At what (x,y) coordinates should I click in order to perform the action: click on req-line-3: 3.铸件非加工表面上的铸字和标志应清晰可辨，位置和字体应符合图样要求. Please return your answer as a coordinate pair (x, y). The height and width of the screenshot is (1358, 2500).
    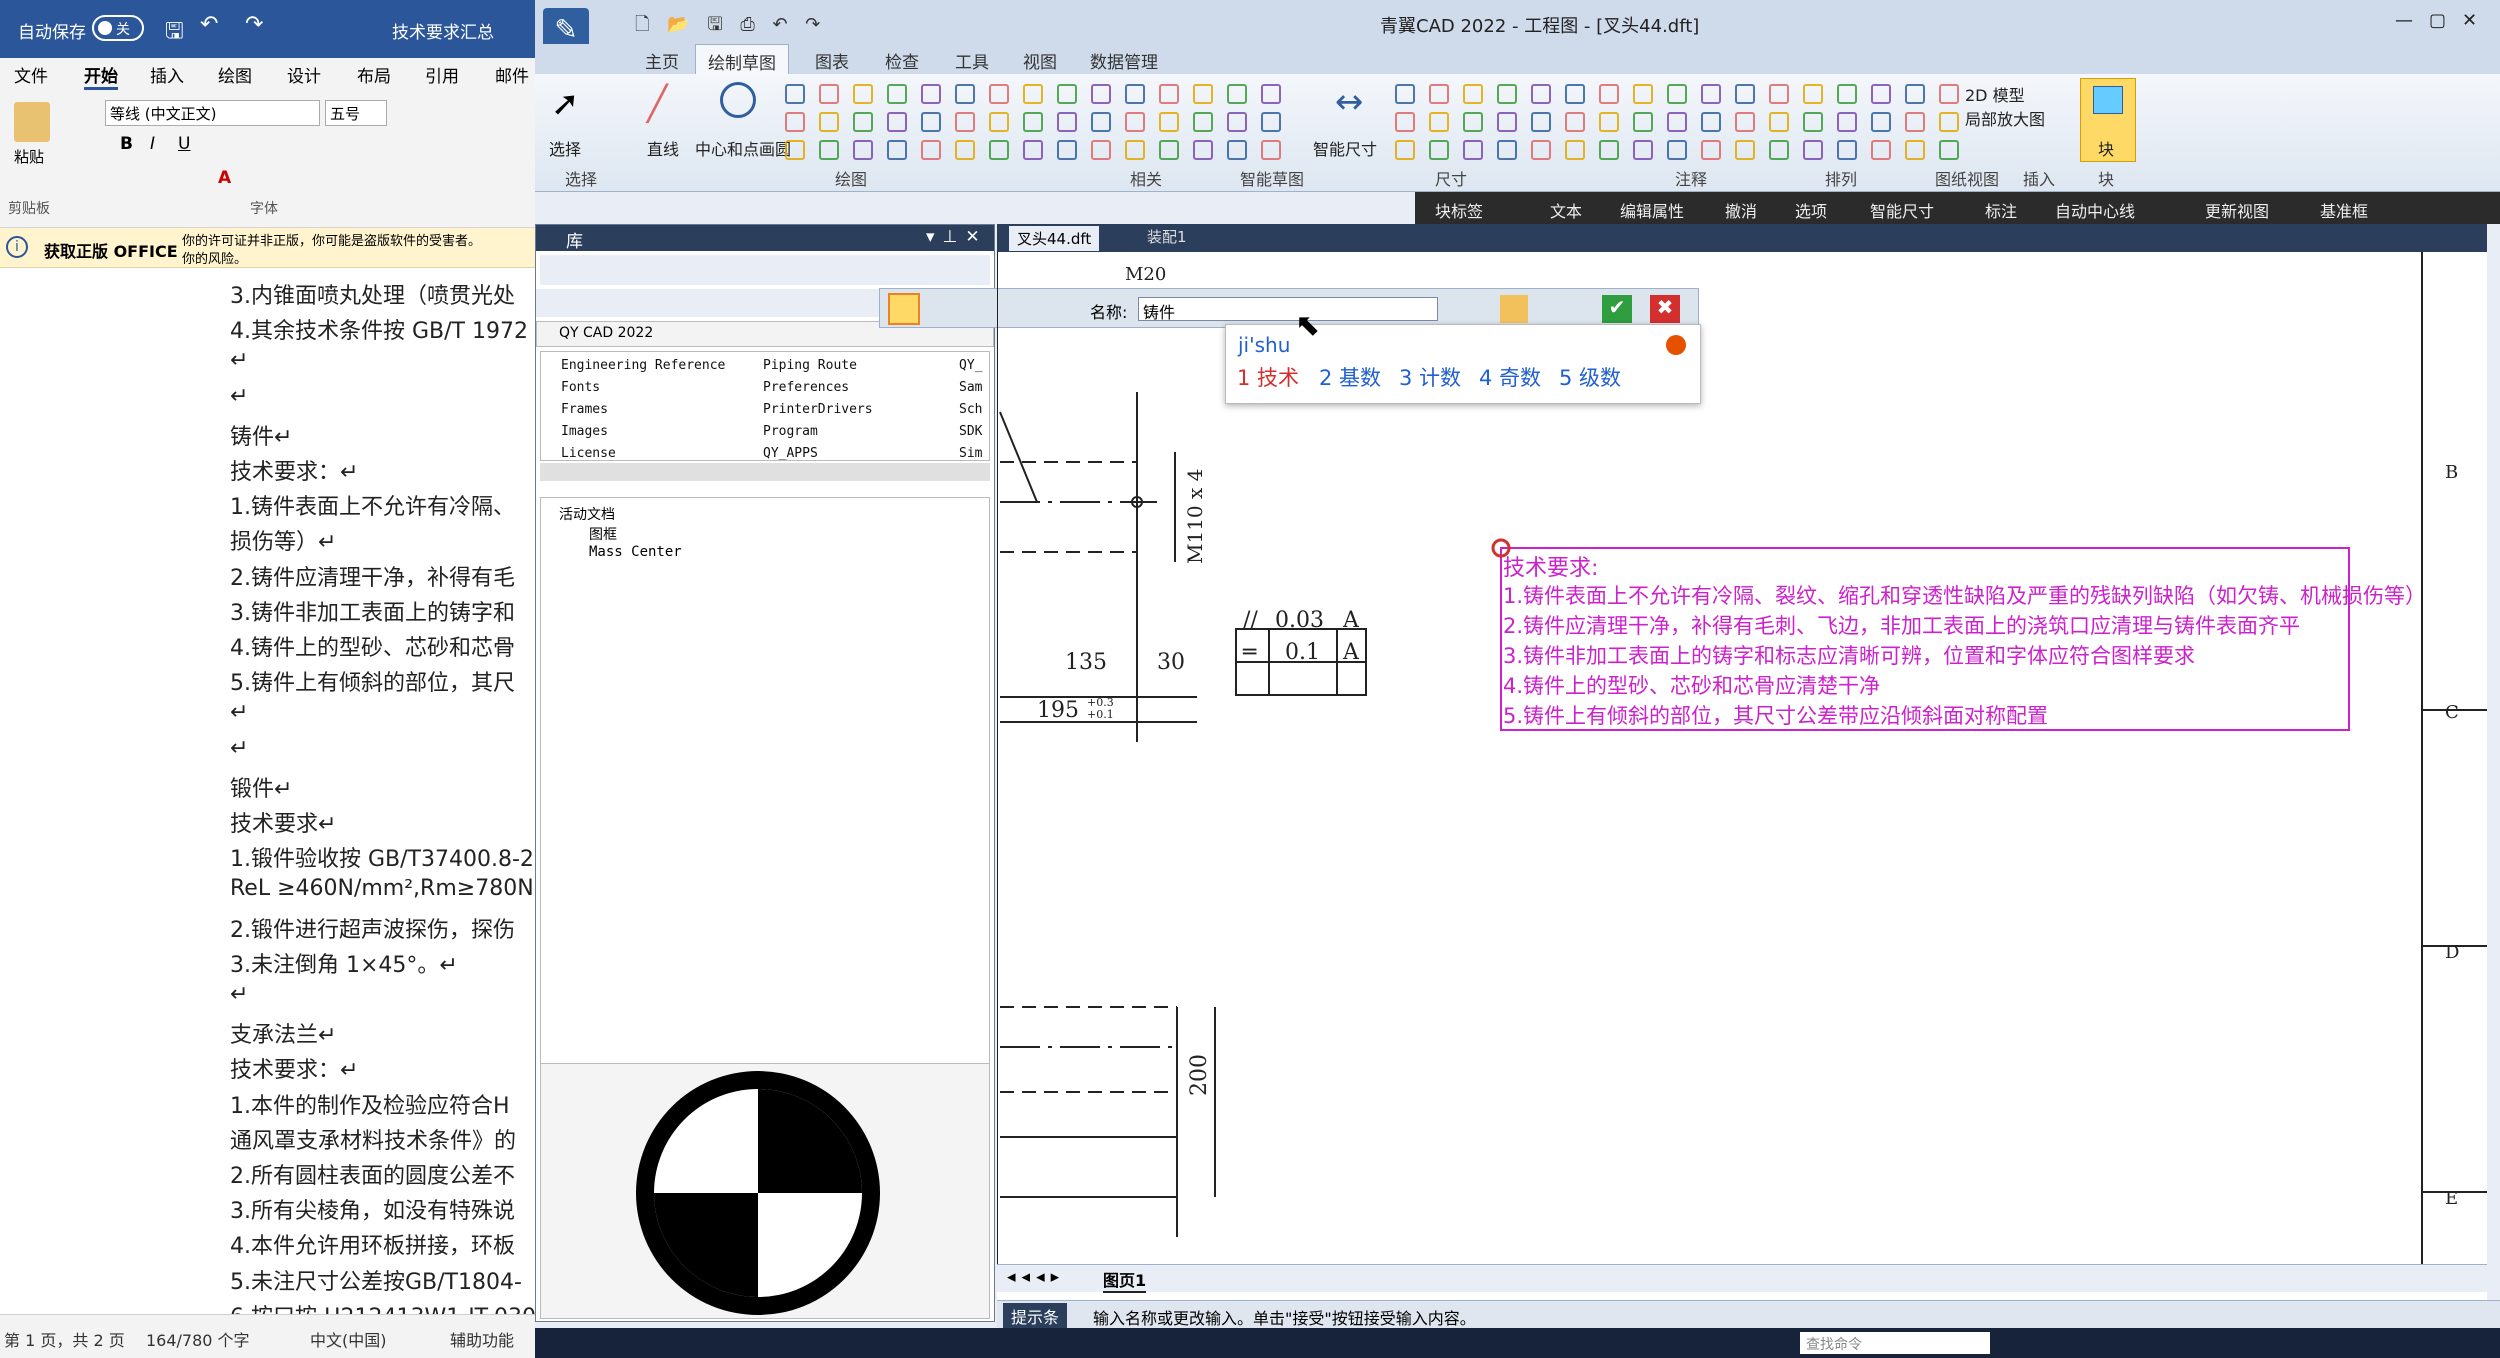
    Looking at the image, I should click on (1849, 655).